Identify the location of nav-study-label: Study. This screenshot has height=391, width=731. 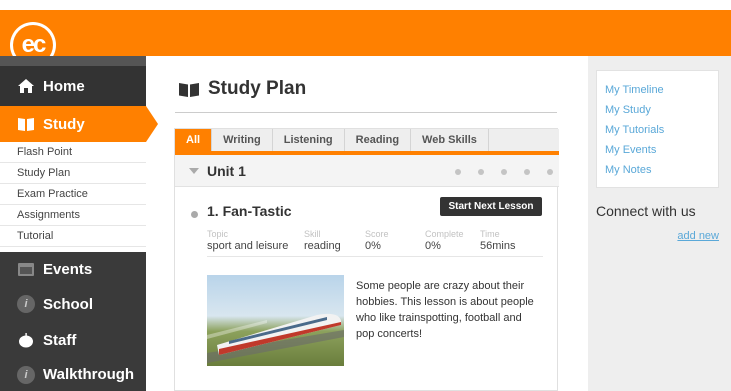
(64, 124).